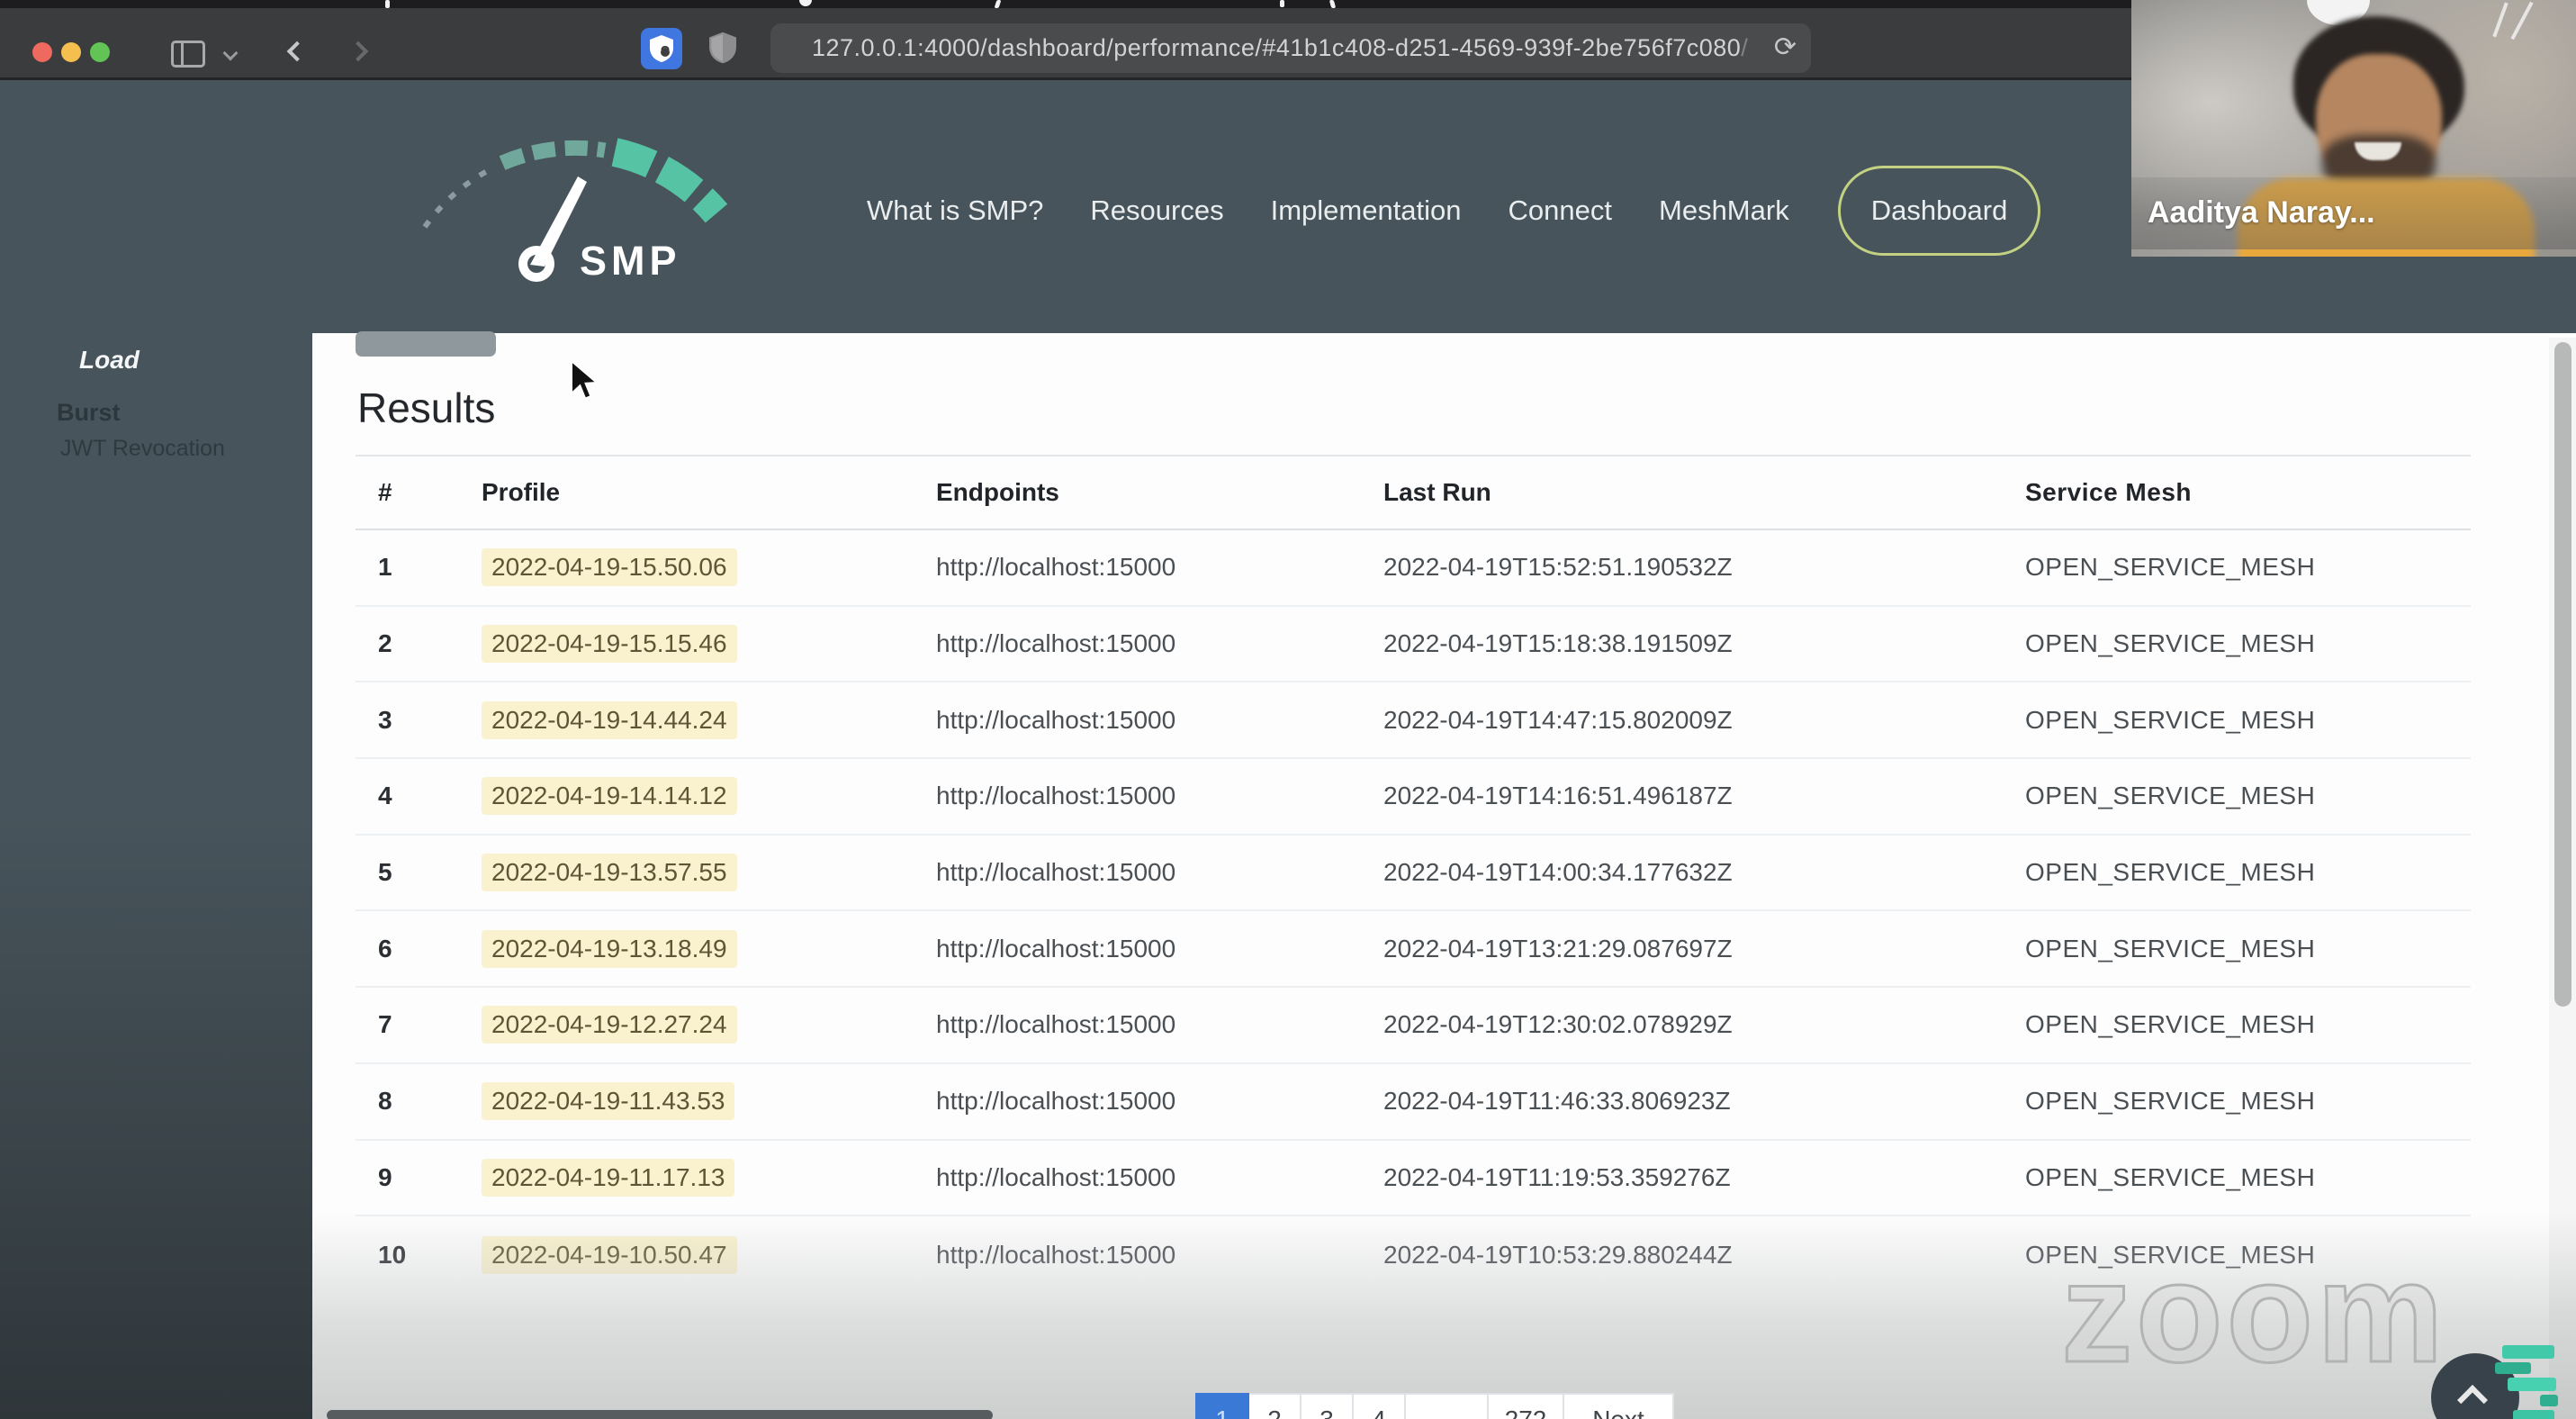 This screenshot has height=1419, width=2576. Describe the element at coordinates (2562, 674) in the screenshot. I see `vertical-scrollbar-thumb` at that location.